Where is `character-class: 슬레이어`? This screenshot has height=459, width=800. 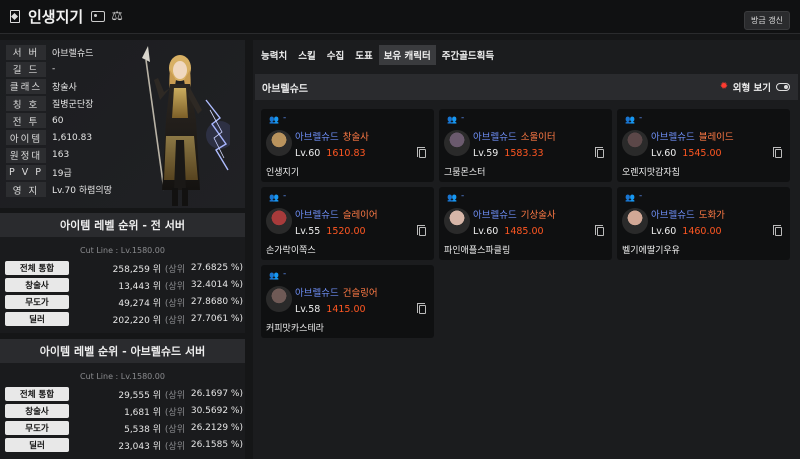 character-class: 슬레이어 is located at coordinates (360, 215).